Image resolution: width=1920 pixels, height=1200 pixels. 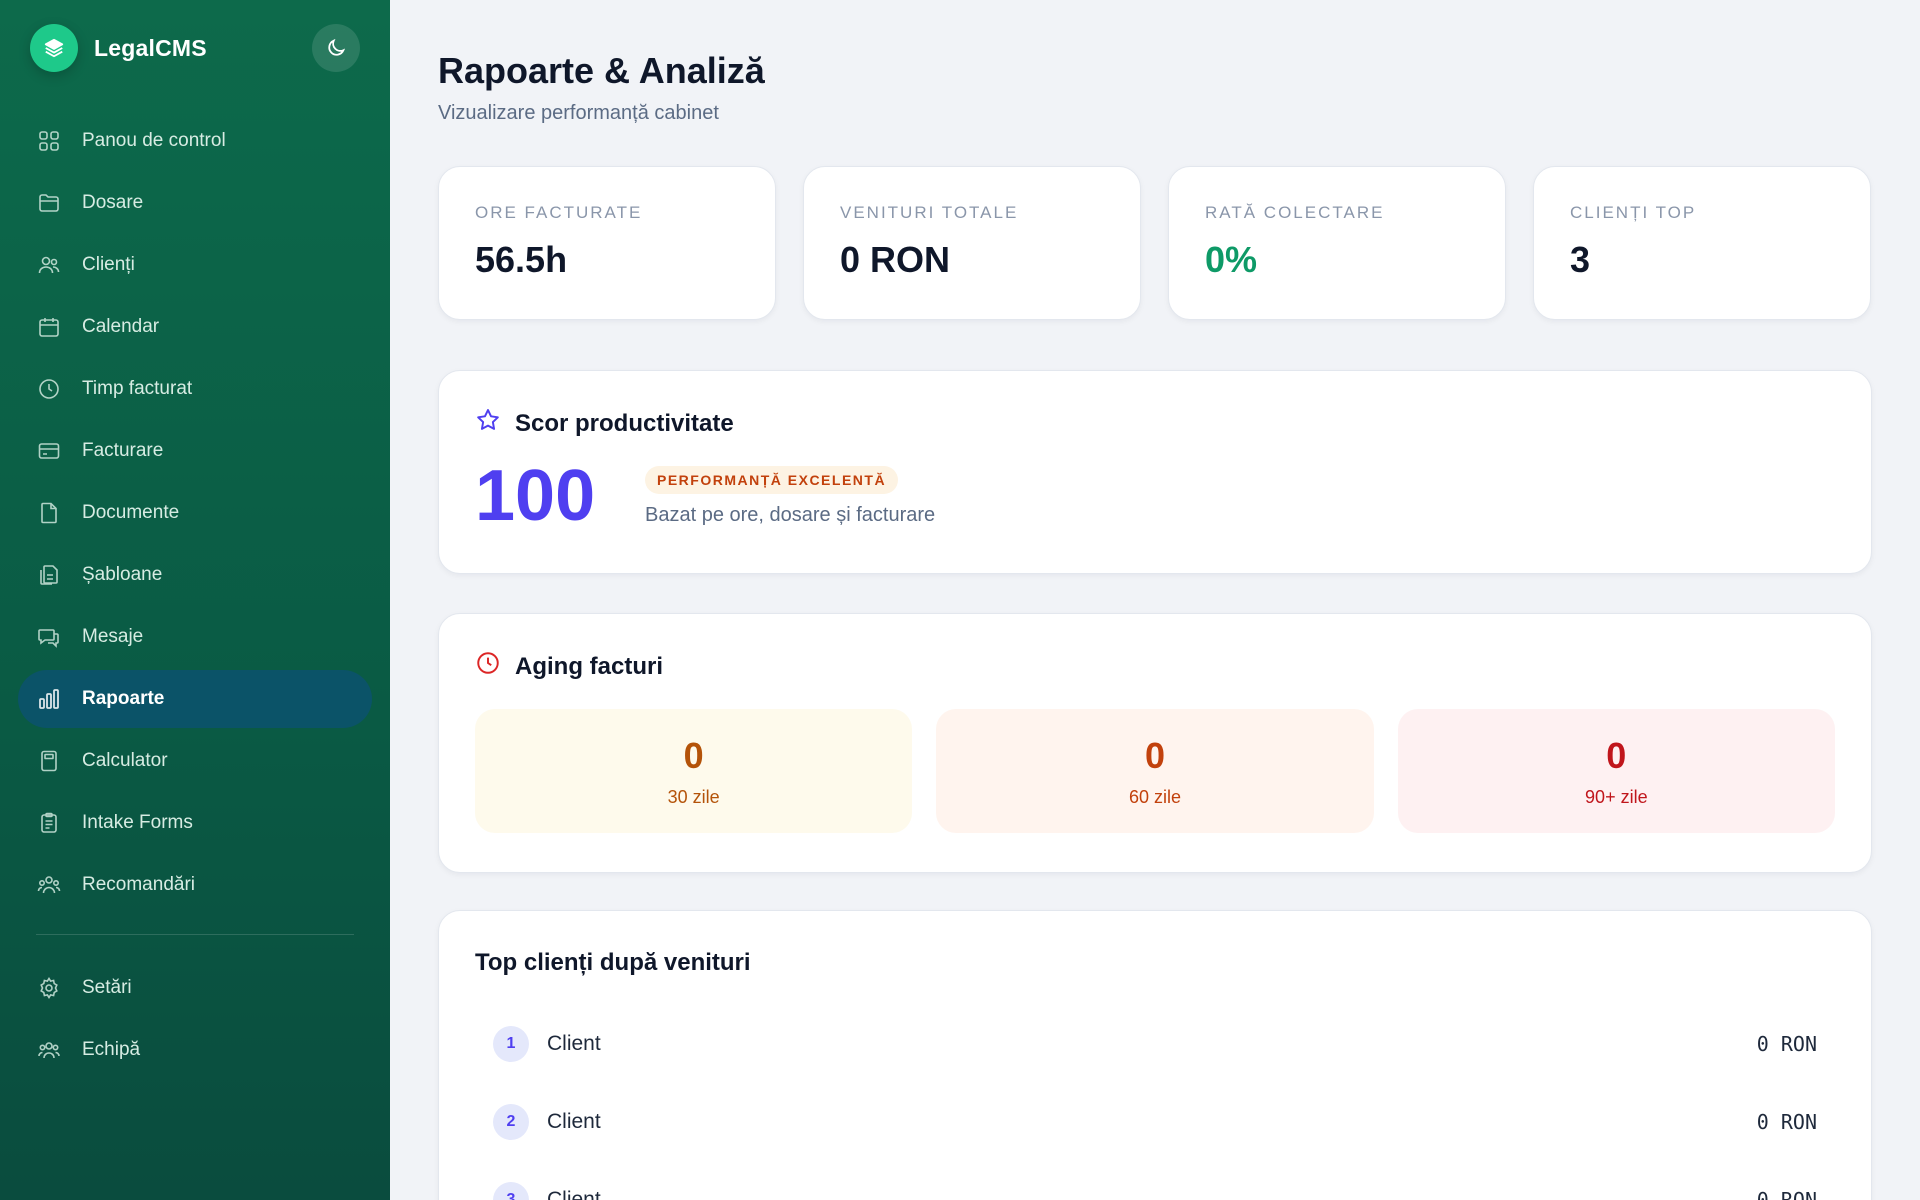 I want to click on list-item: 2 Client 0 RON, so click(x=1155, y=1122).